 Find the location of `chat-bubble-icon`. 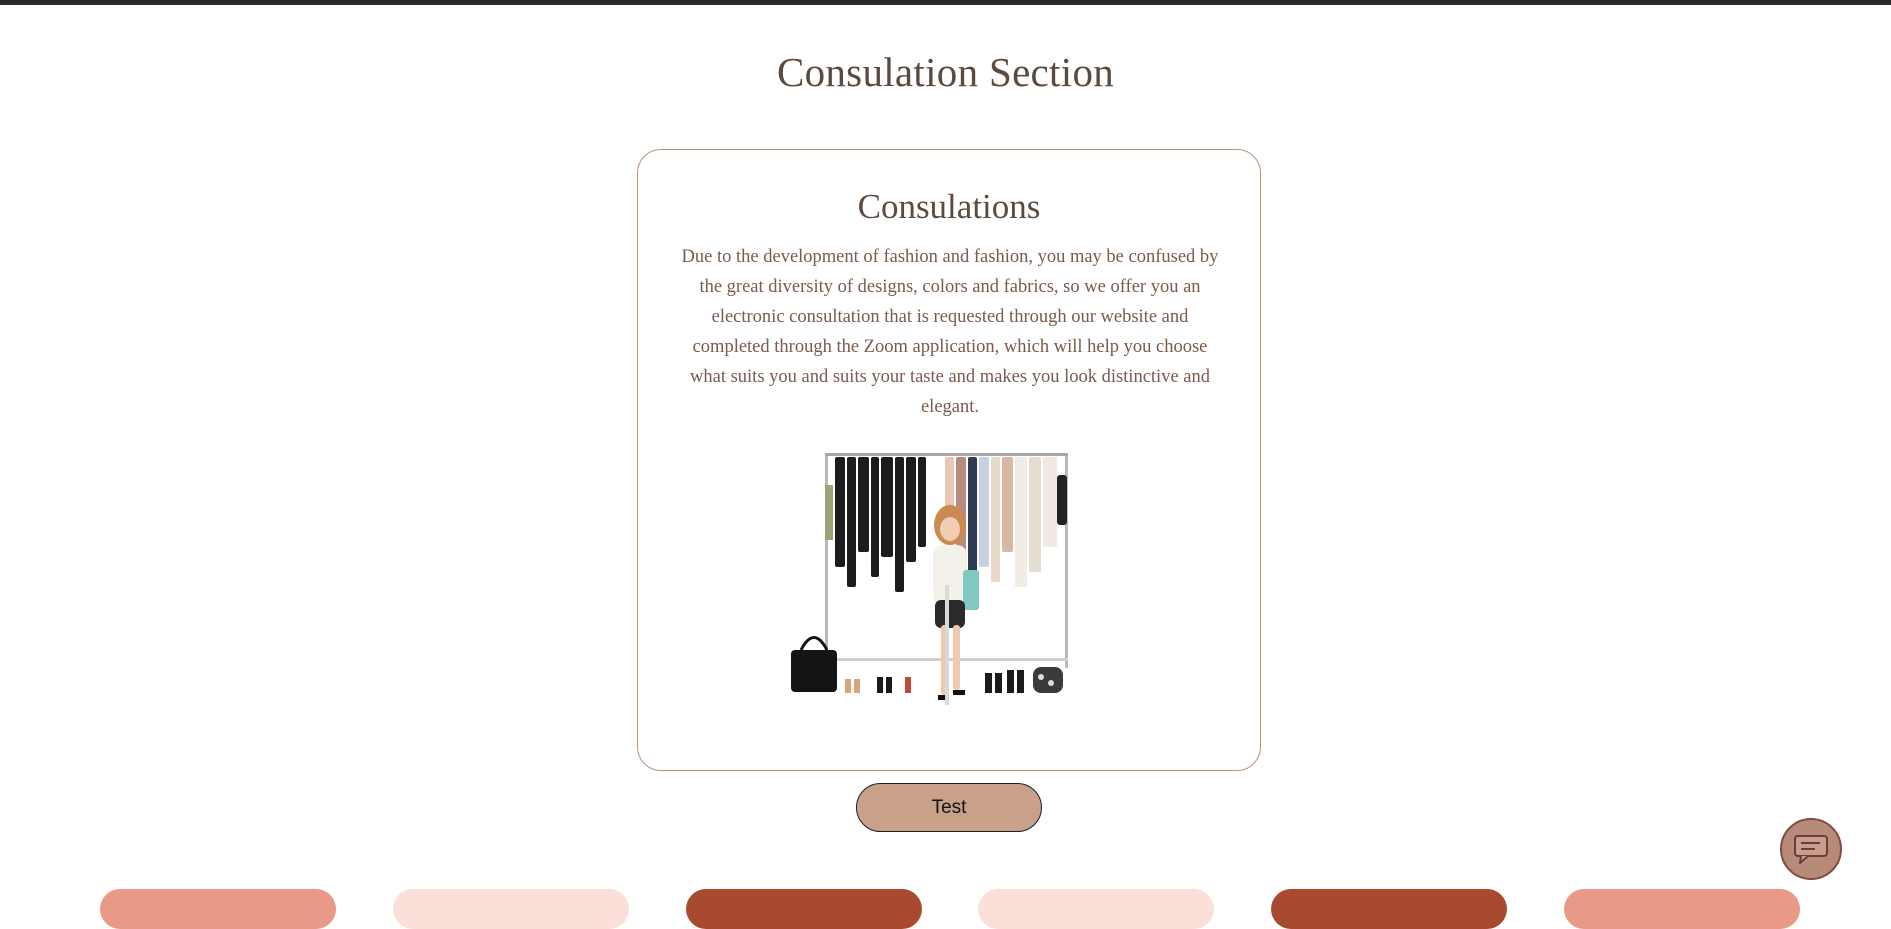

chat-bubble-icon is located at coordinates (1811, 849).